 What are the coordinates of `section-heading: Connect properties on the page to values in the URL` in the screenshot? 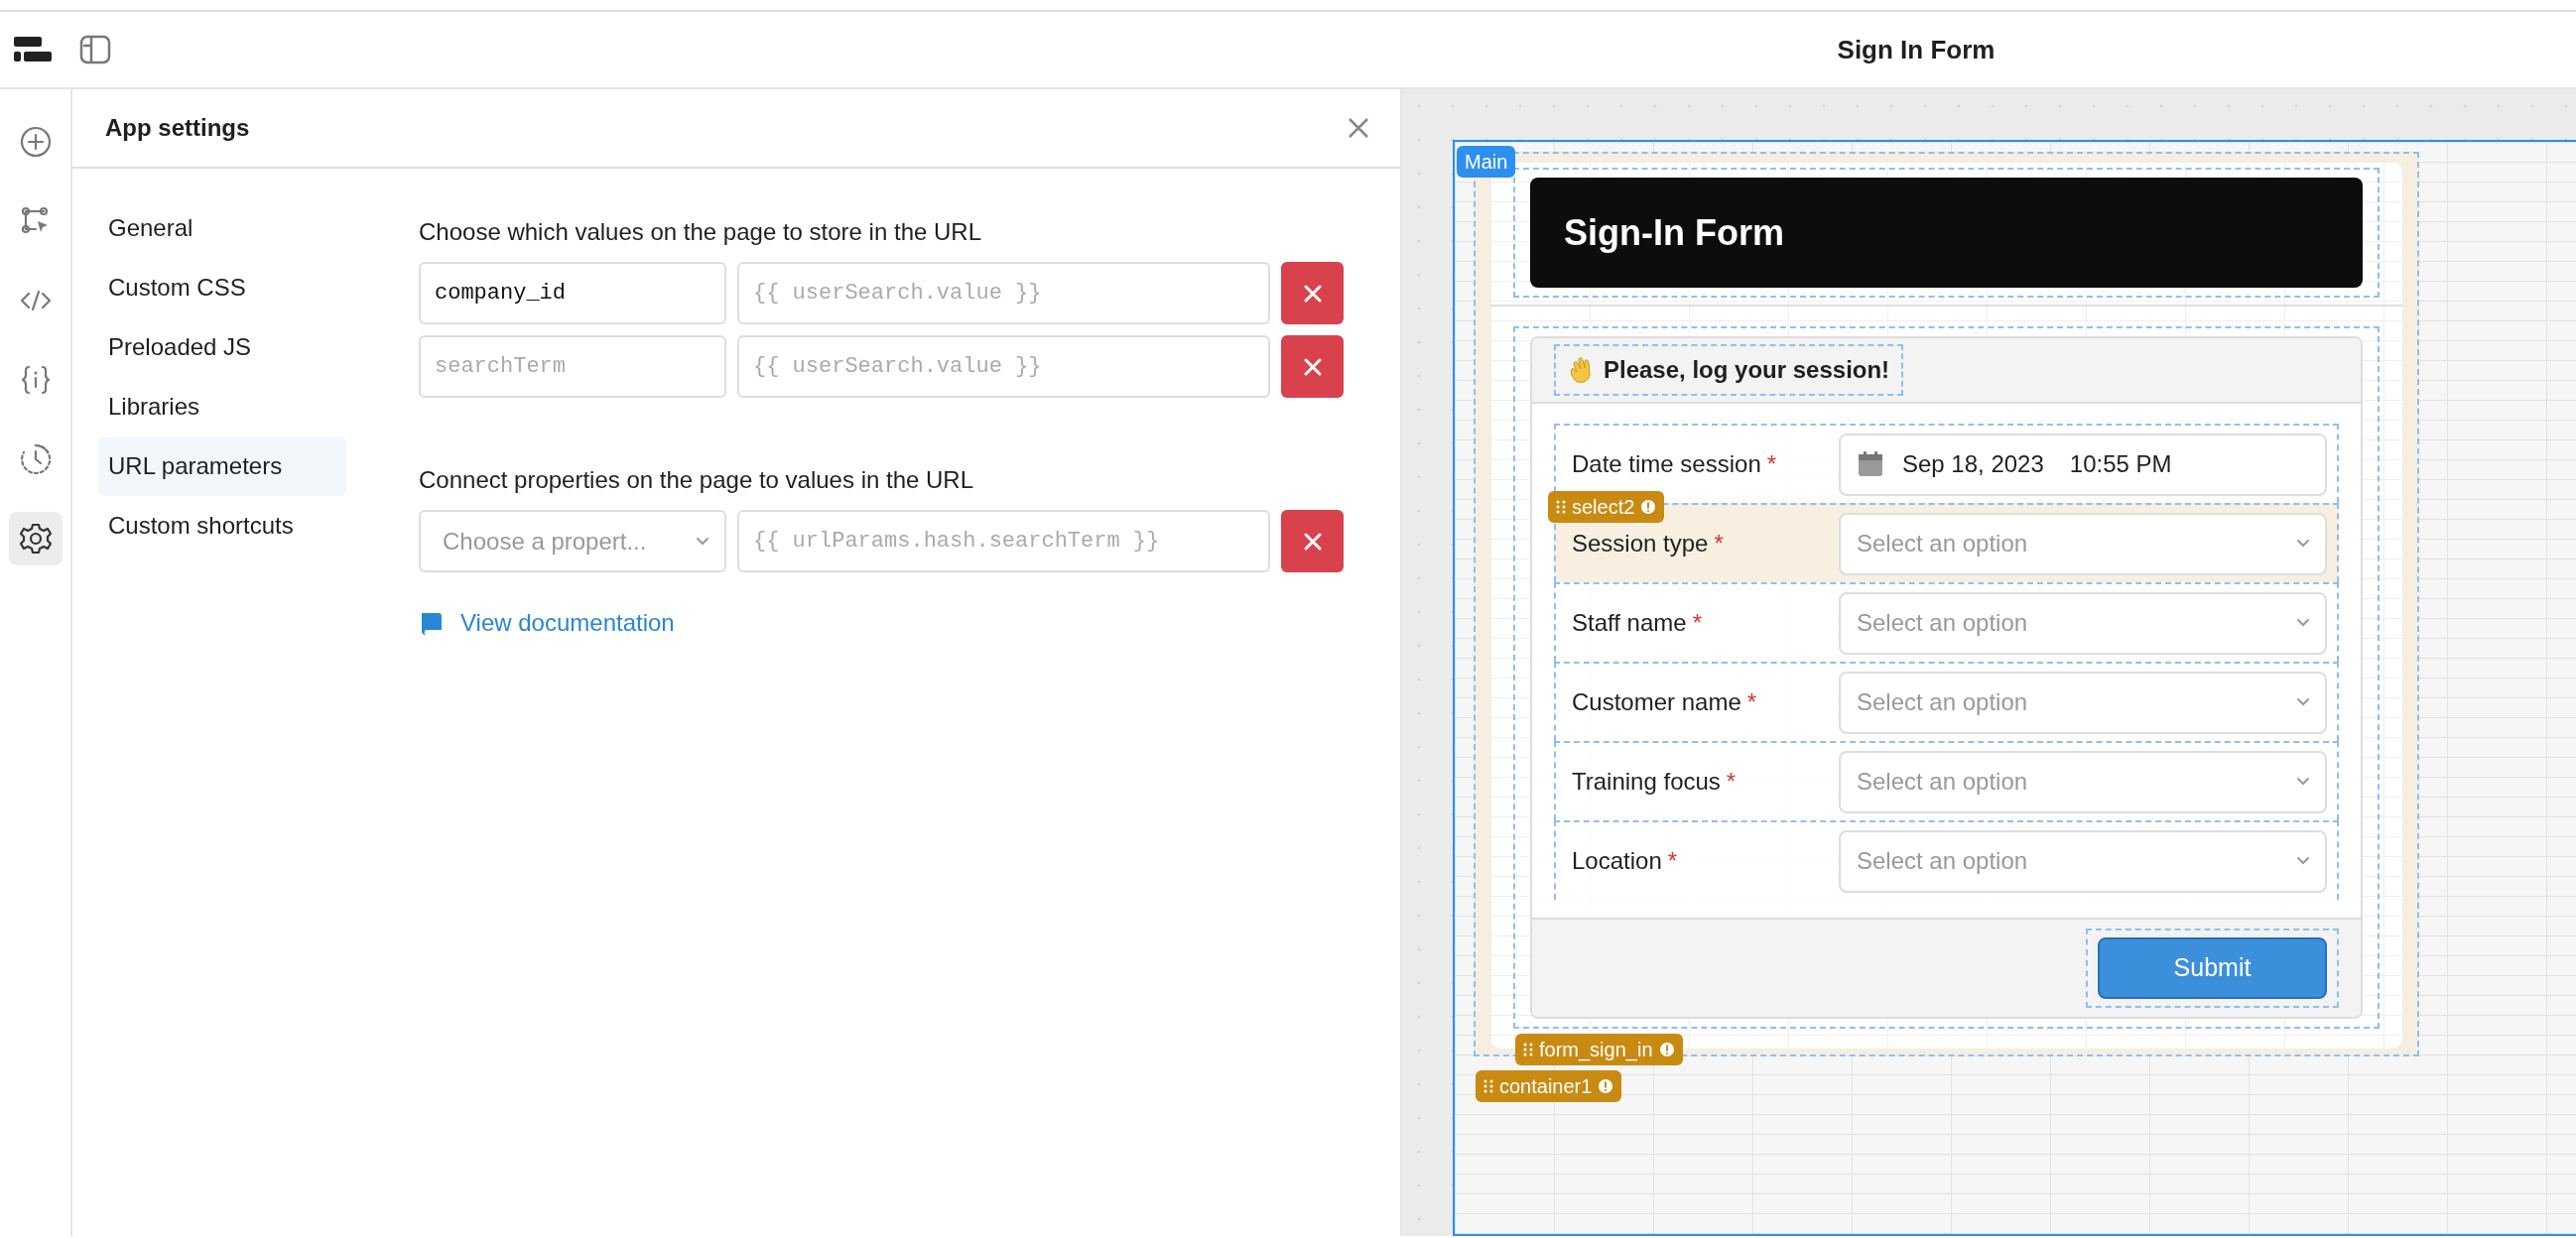 It's located at (697, 480).